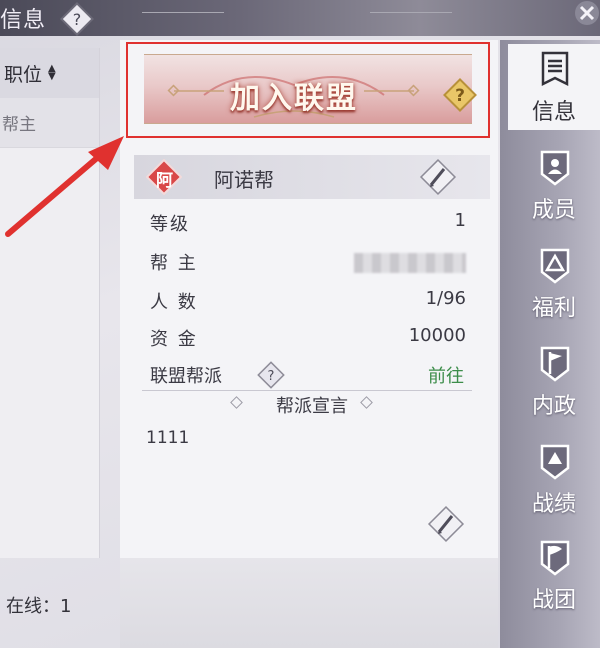  What do you see at coordinates (50, 303) in the screenshot?
I see `member-list-panel: 职位 ▲ ▼ 帮主` at bounding box center [50, 303].